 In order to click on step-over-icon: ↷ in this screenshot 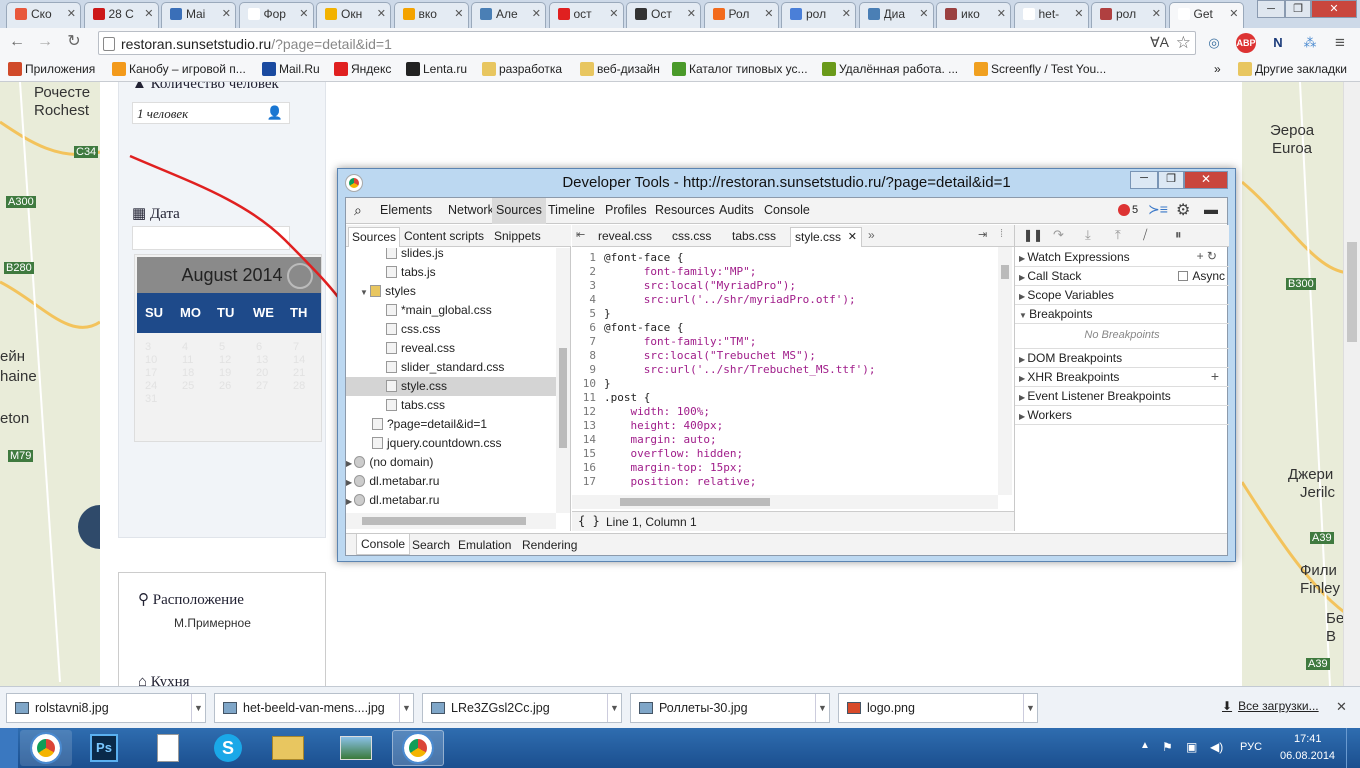, I will do `click(1058, 235)`.